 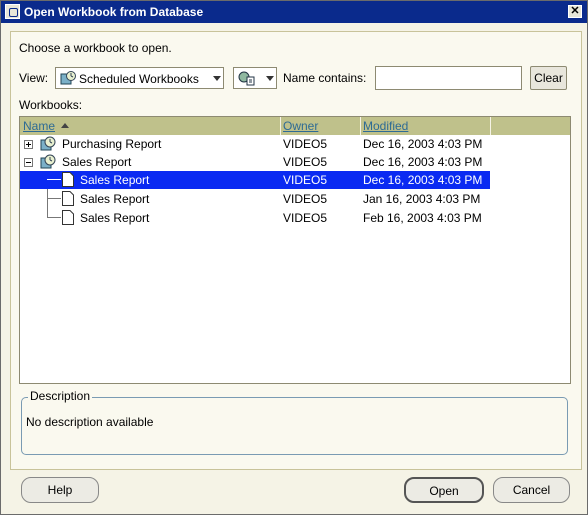 What do you see at coordinates (112, 144) in the screenshot?
I see `row-name: Purchasing Report` at bounding box center [112, 144].